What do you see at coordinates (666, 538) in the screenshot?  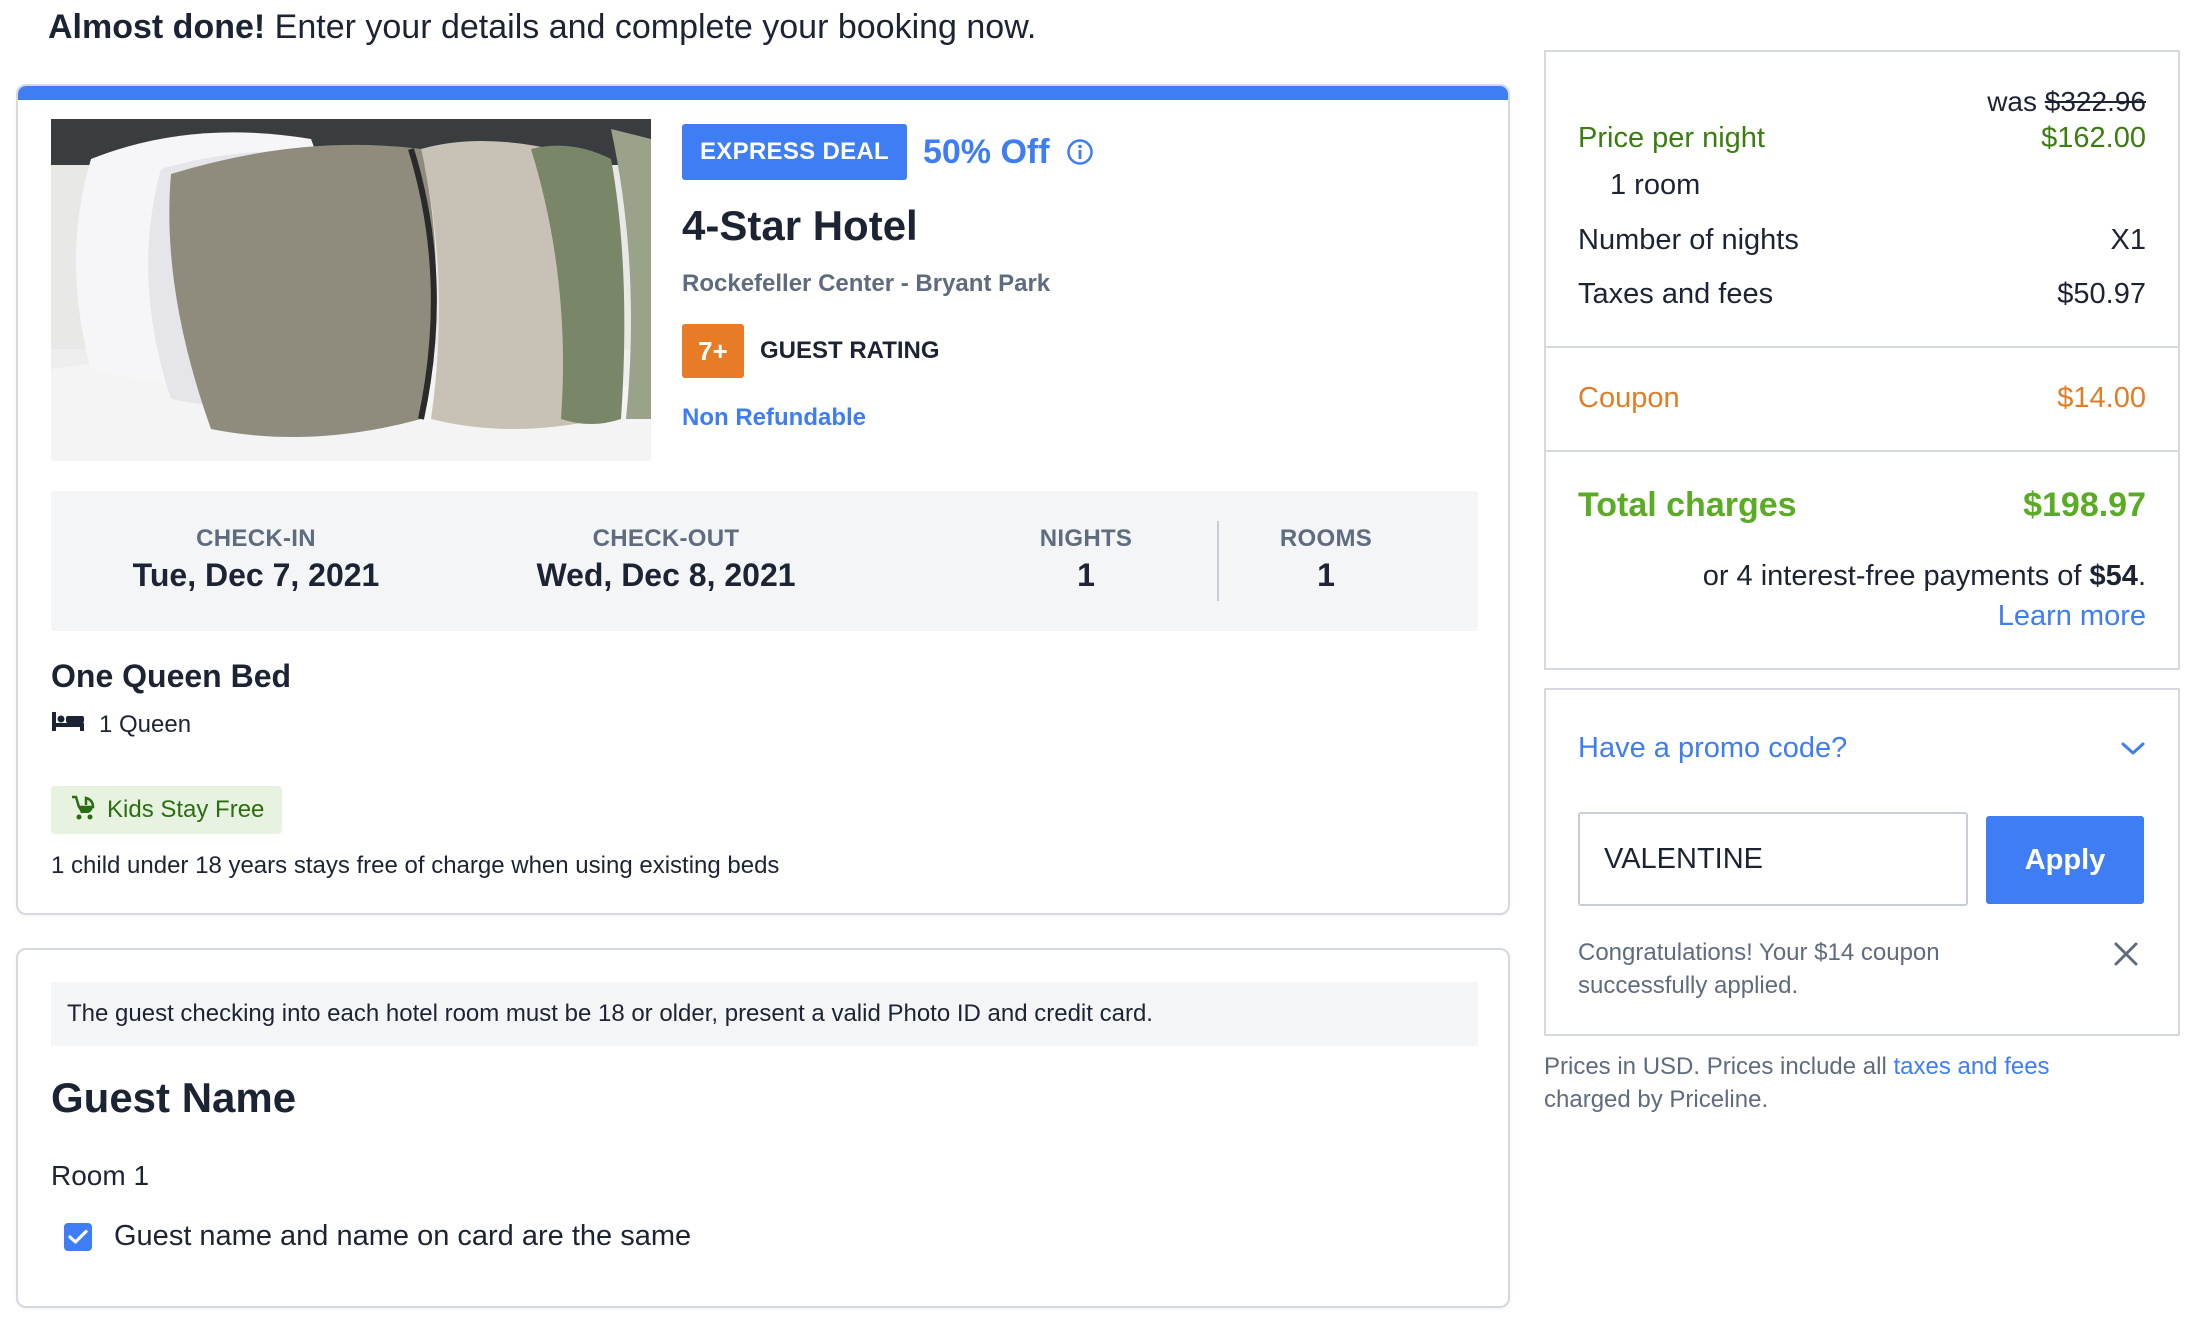 I see `checkout-label: CHECK-OUT` at bounding box center [666, 538].